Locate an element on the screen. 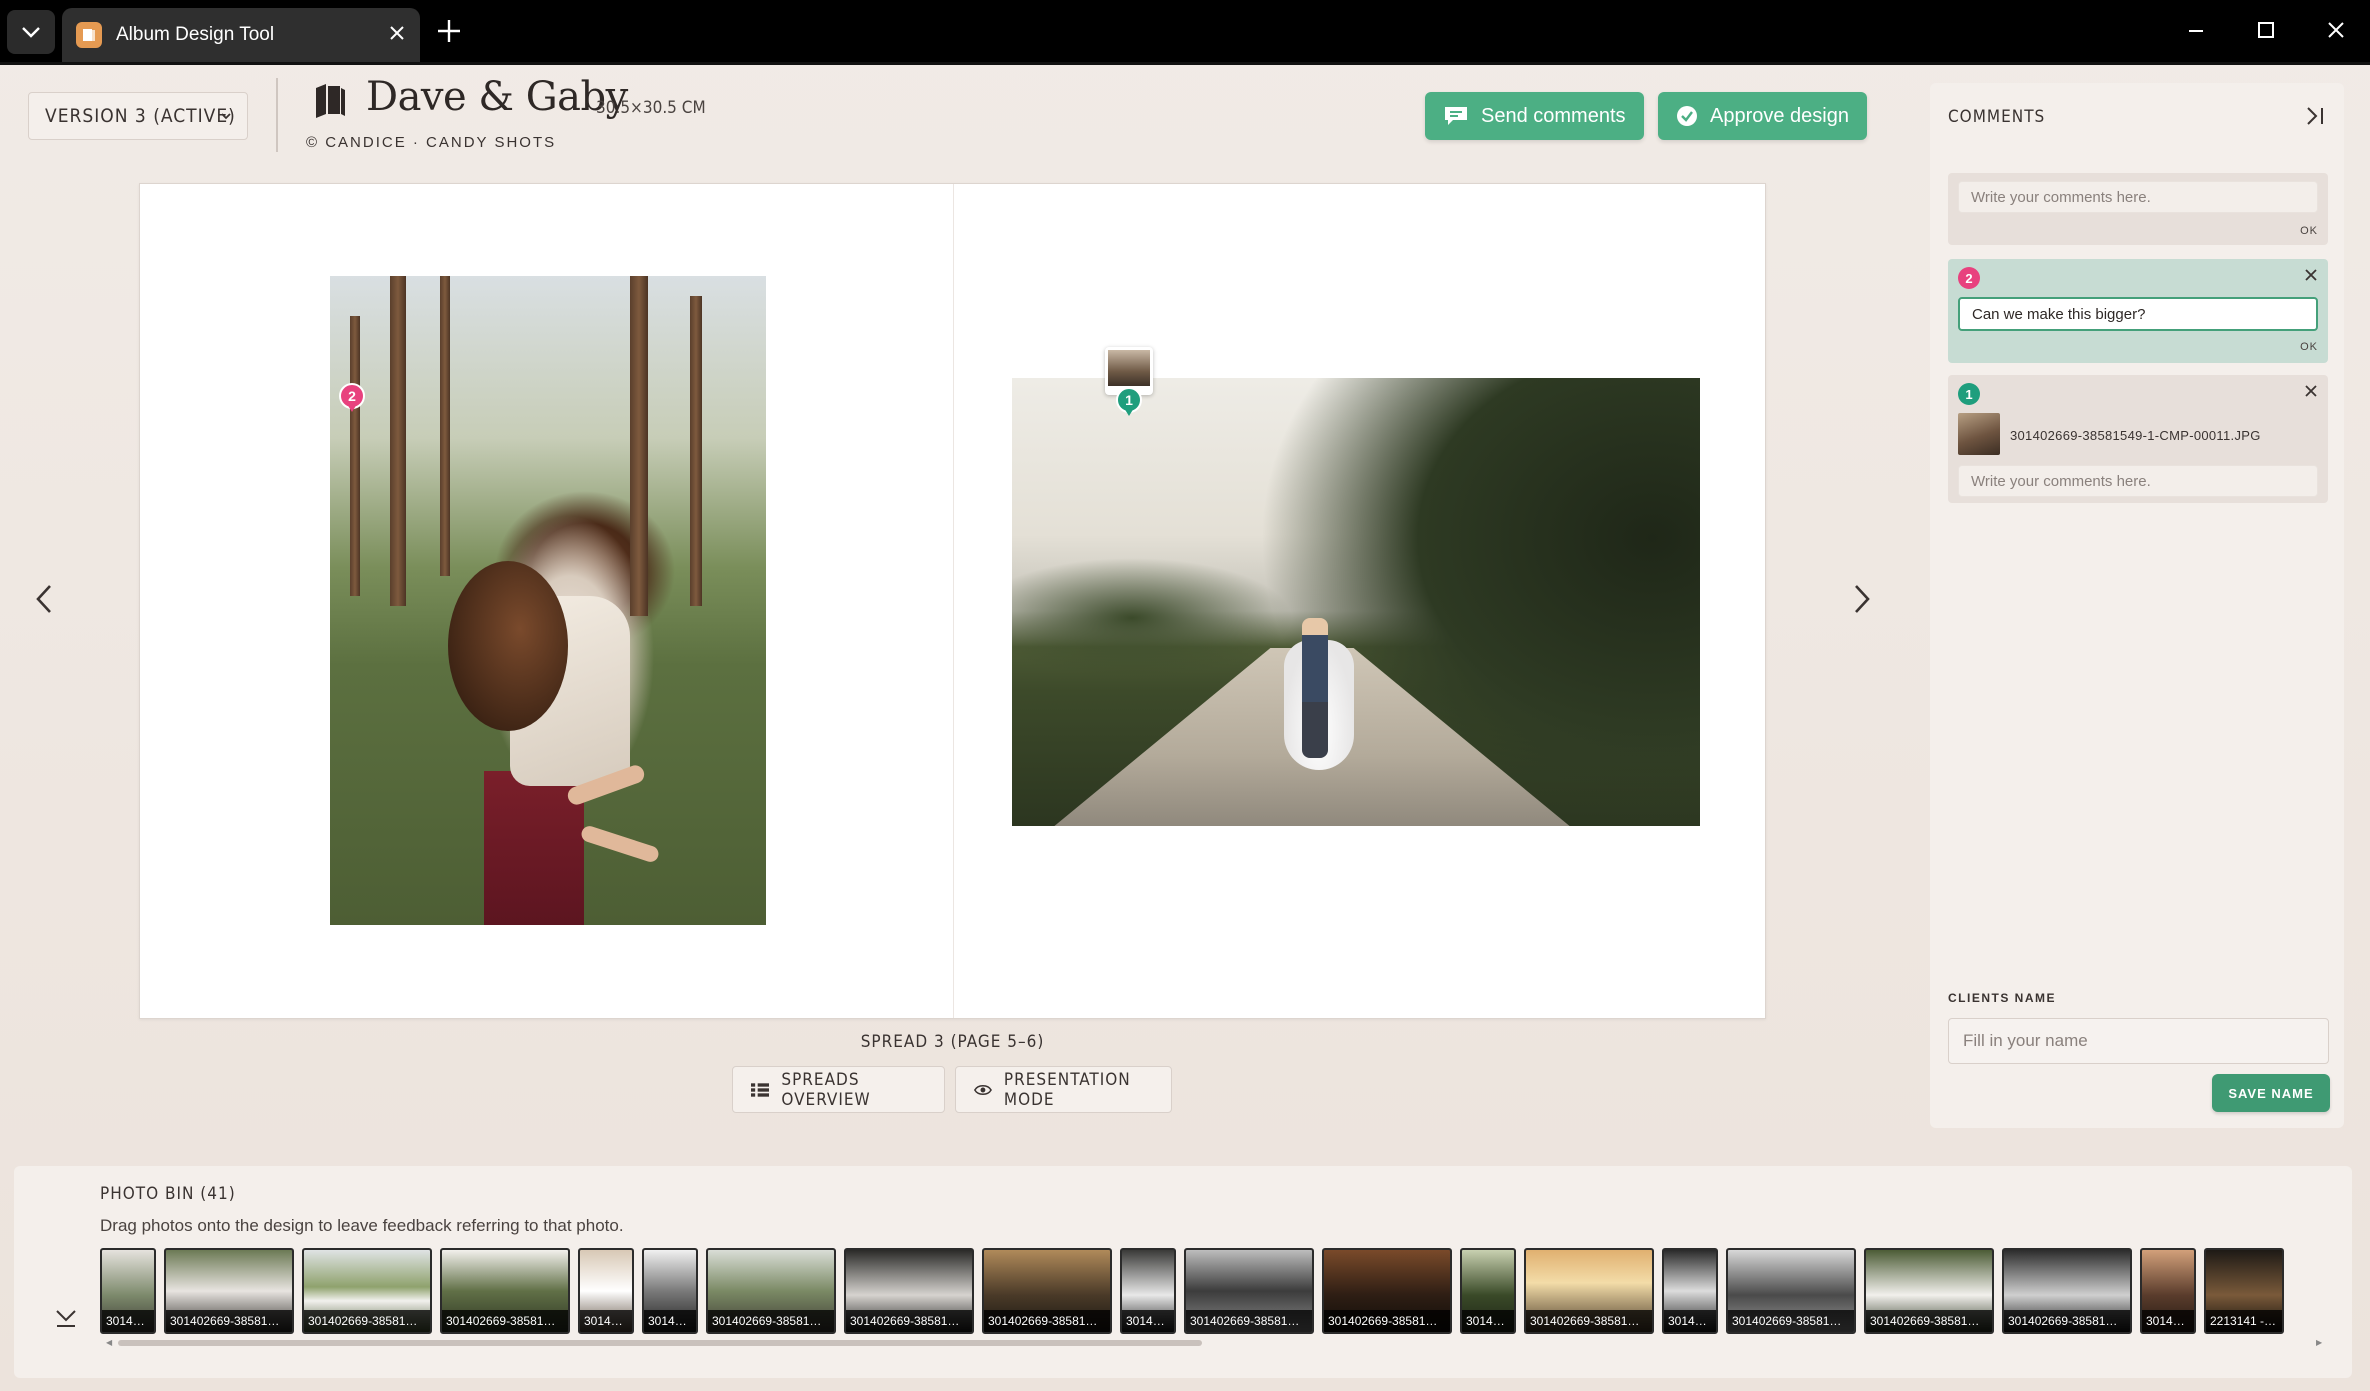  photo-bin-title: PHOTO BIN (41) is located at coordinates (168, 1194).